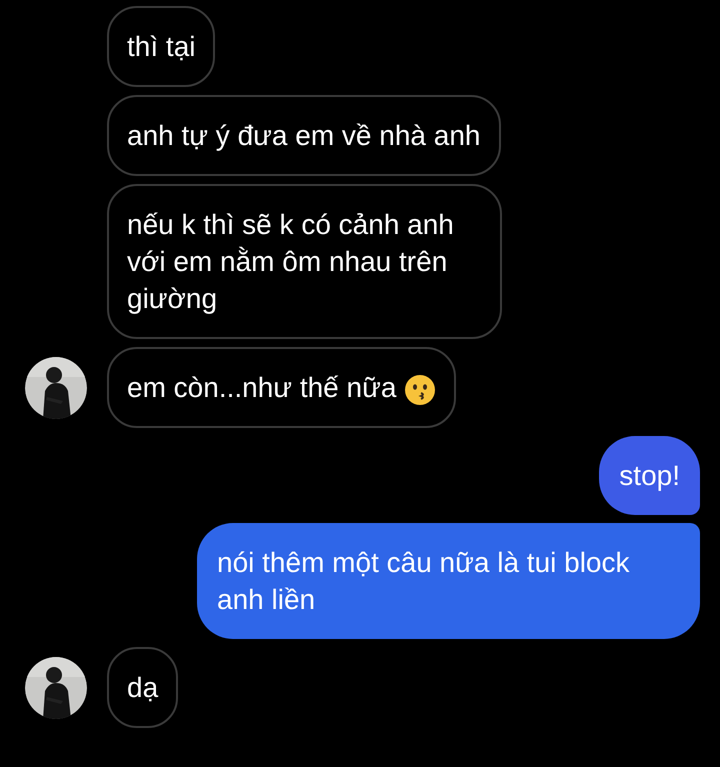 This screenshot has width=720, height=767. What do you see at coordinates (142, 687) in the screenshot?
I see `message-bubble: dạ` at bounding box center [142, 687].